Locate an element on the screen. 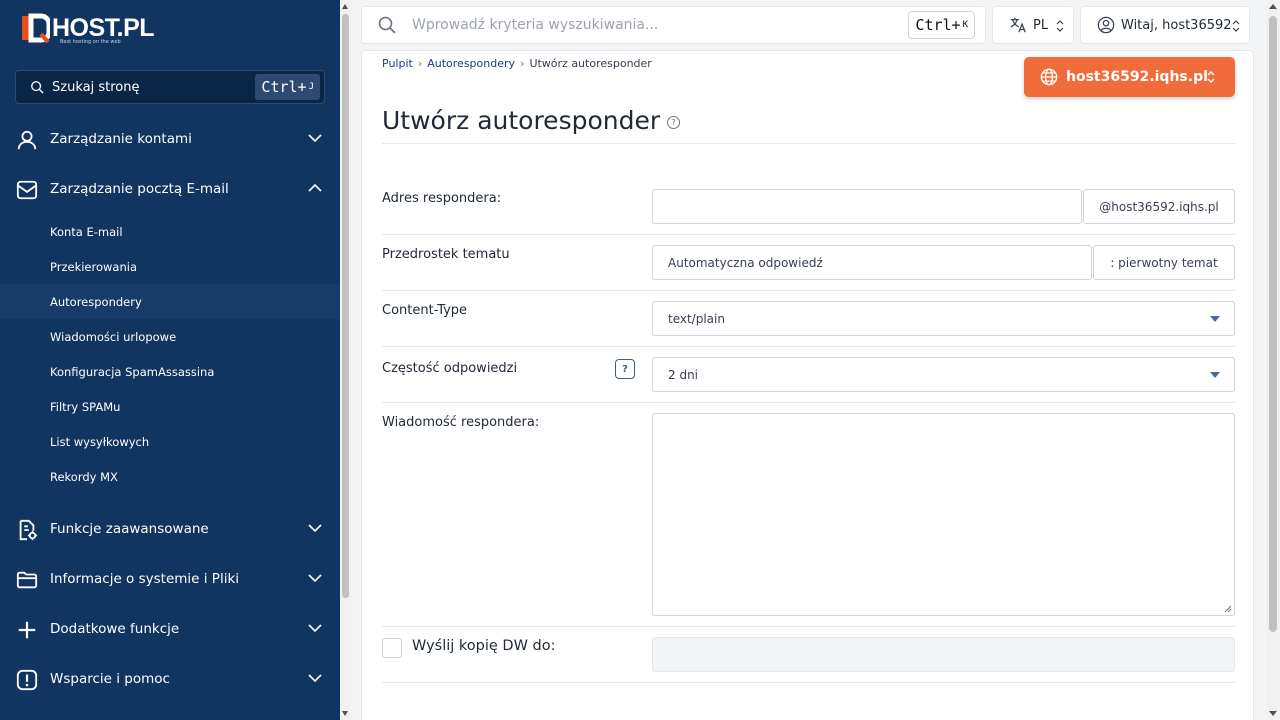 The image size is (1280, 720). sidebar-item-email-accounts: Konta E-mail is located at coordinates (170, 231).